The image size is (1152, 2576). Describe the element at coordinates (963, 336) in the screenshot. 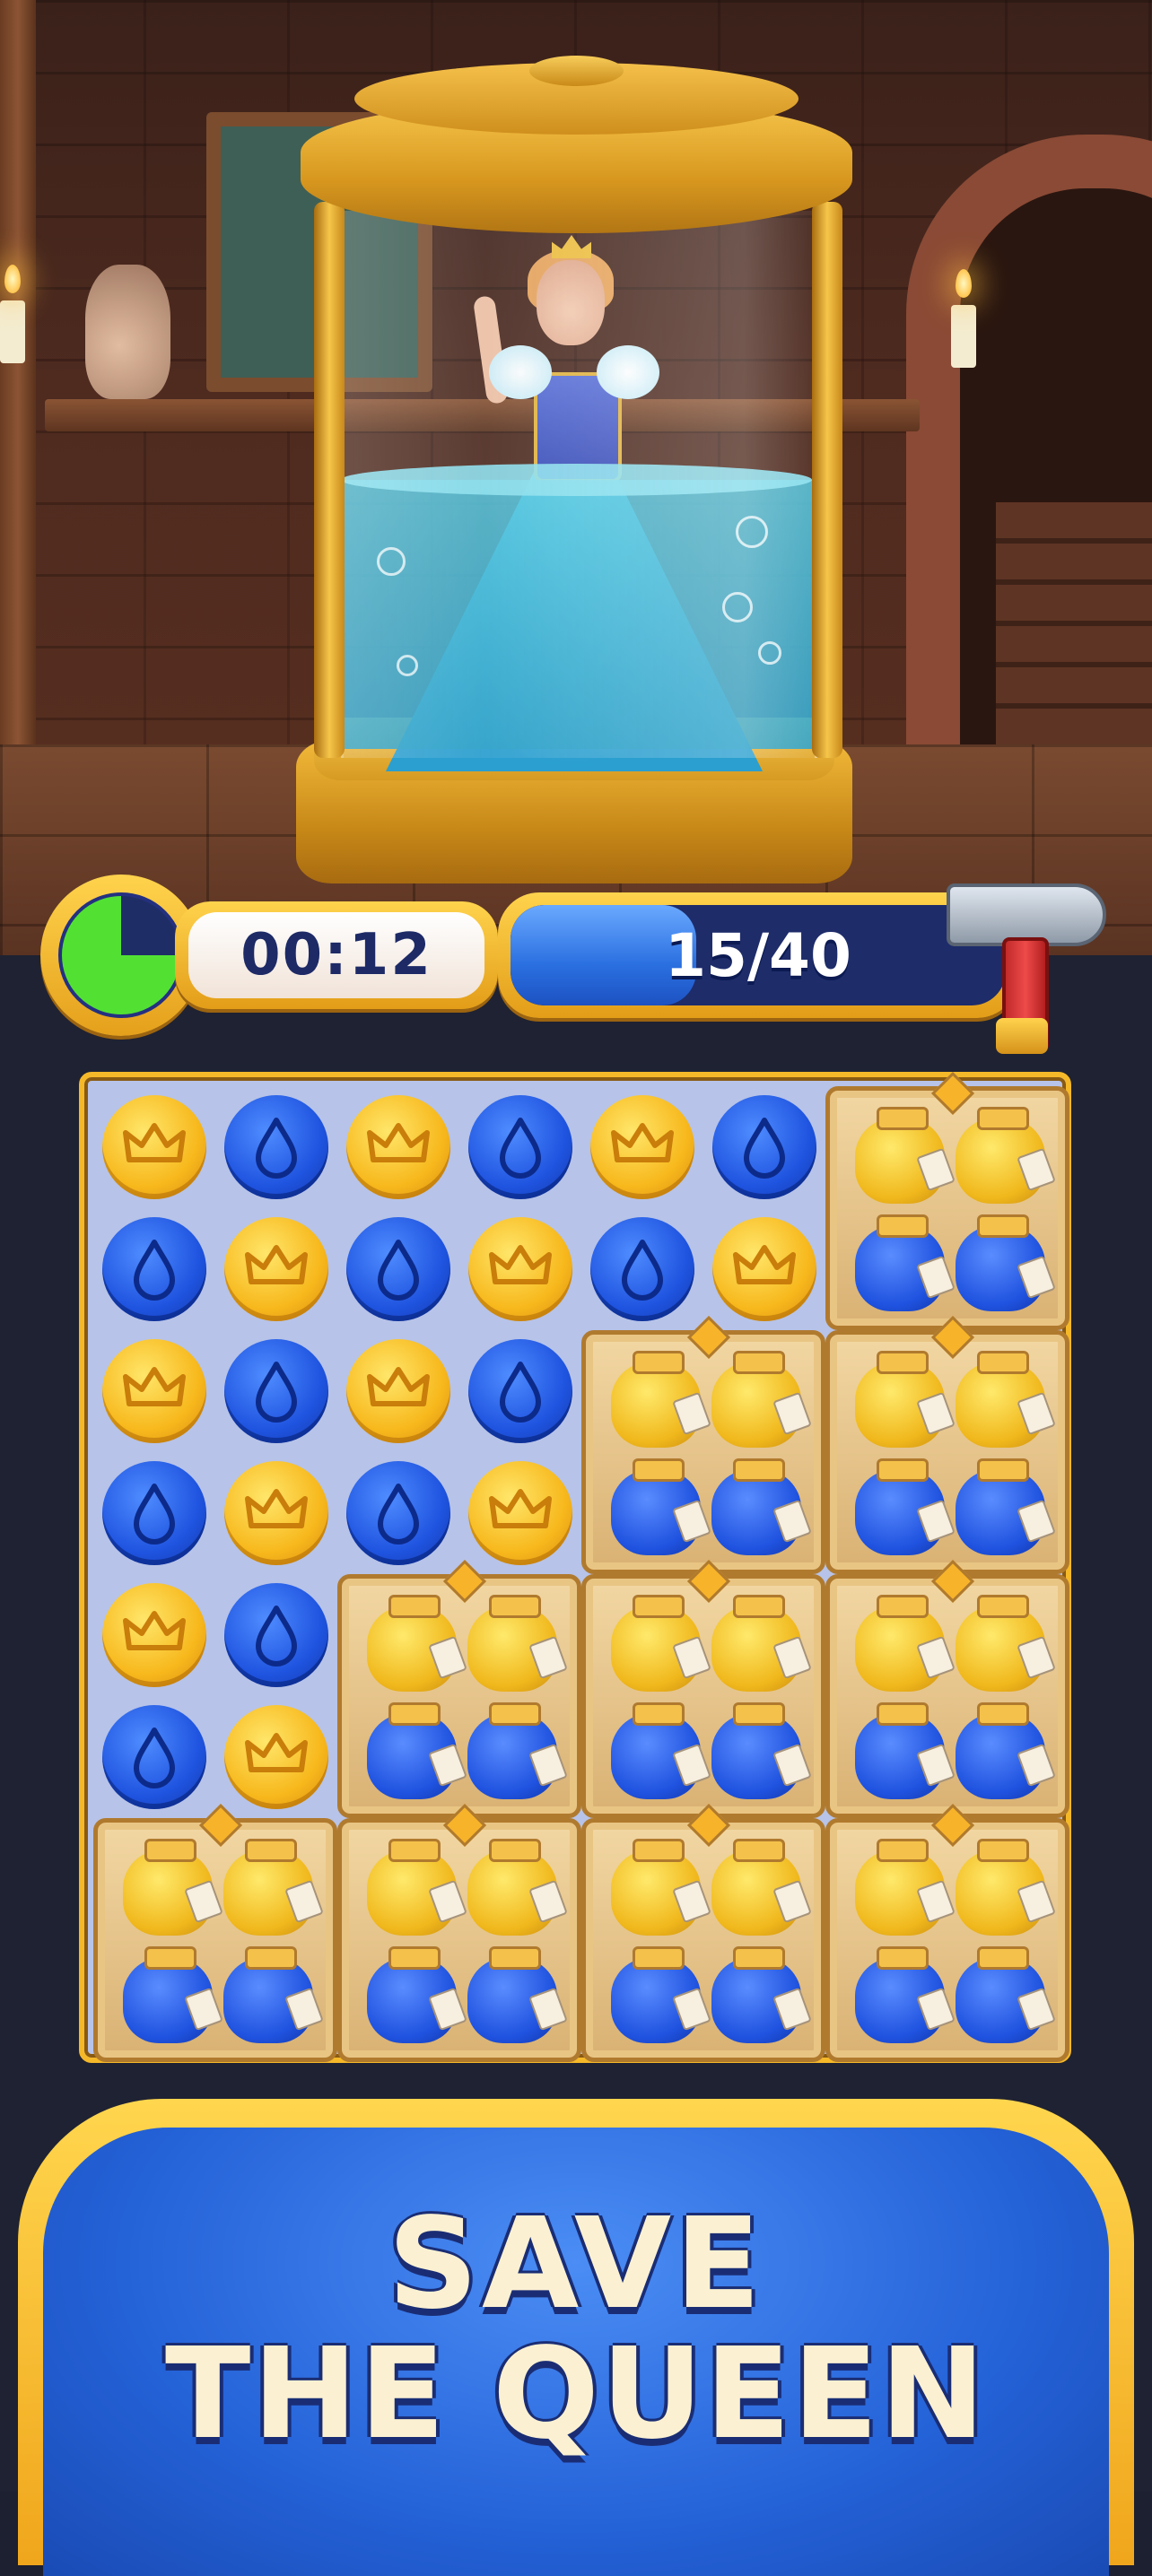

I see `candle-right` at that location.